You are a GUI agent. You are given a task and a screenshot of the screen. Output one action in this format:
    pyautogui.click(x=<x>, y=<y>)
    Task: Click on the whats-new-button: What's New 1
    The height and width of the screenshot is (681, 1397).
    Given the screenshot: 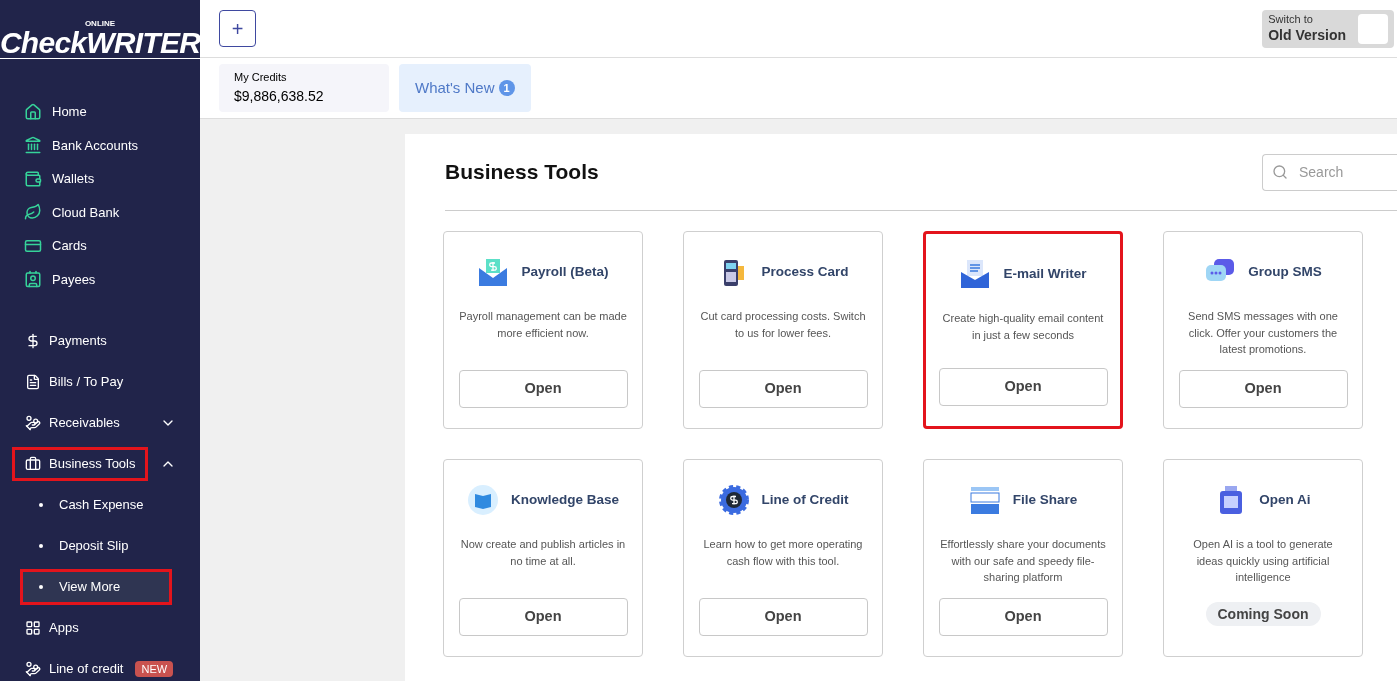 What is the action you would take?
    pyautogui.click(x=465, y=88)
    